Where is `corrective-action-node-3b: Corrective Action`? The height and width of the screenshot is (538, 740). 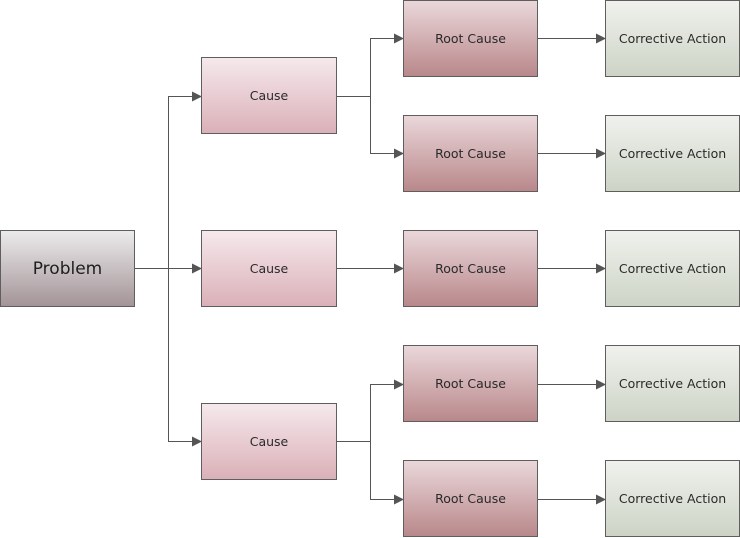
corrective-action-node-3b: Corrective Action is located at coordinates (672, 498).